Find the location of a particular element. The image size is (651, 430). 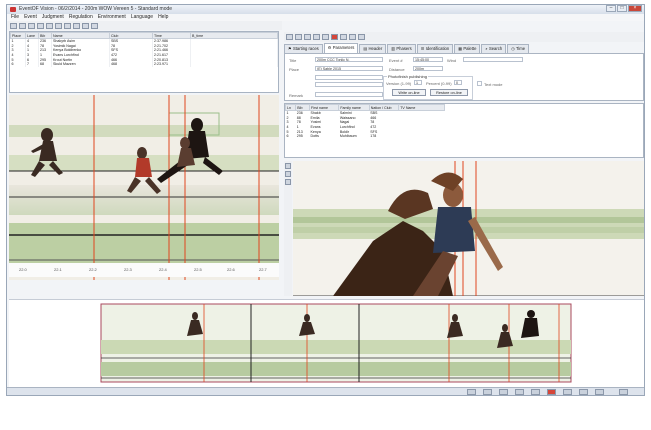

title-field: 200m CCC Tonlic N. is located at coordinates (349, 59).